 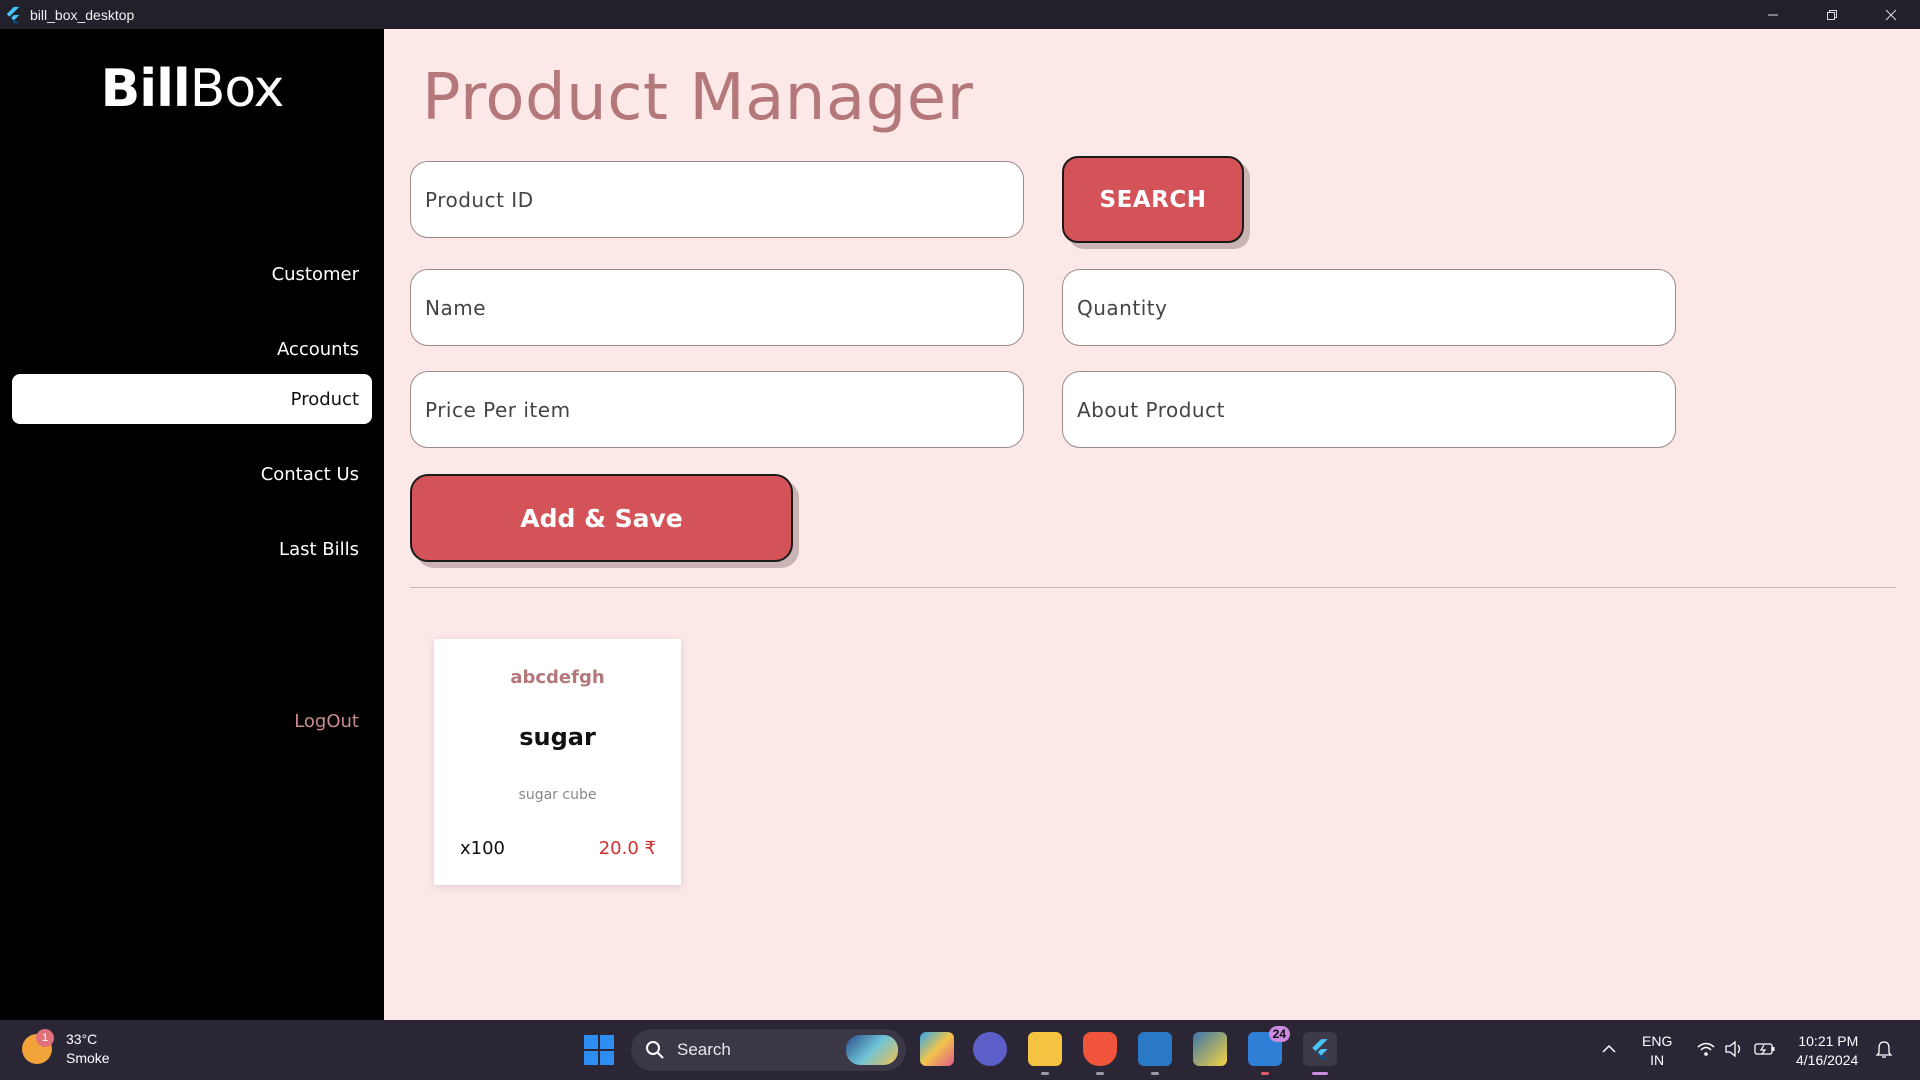 I want to click on search-highlight-image, so click(x=872, y=1050).